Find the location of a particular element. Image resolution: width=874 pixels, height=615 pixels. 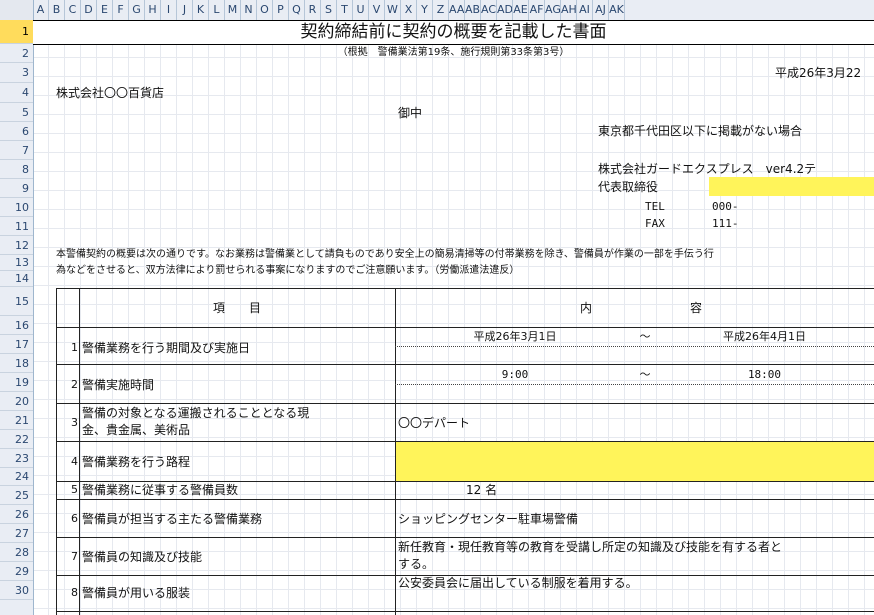

column-header-n: N is located at coordinates (249, 10).